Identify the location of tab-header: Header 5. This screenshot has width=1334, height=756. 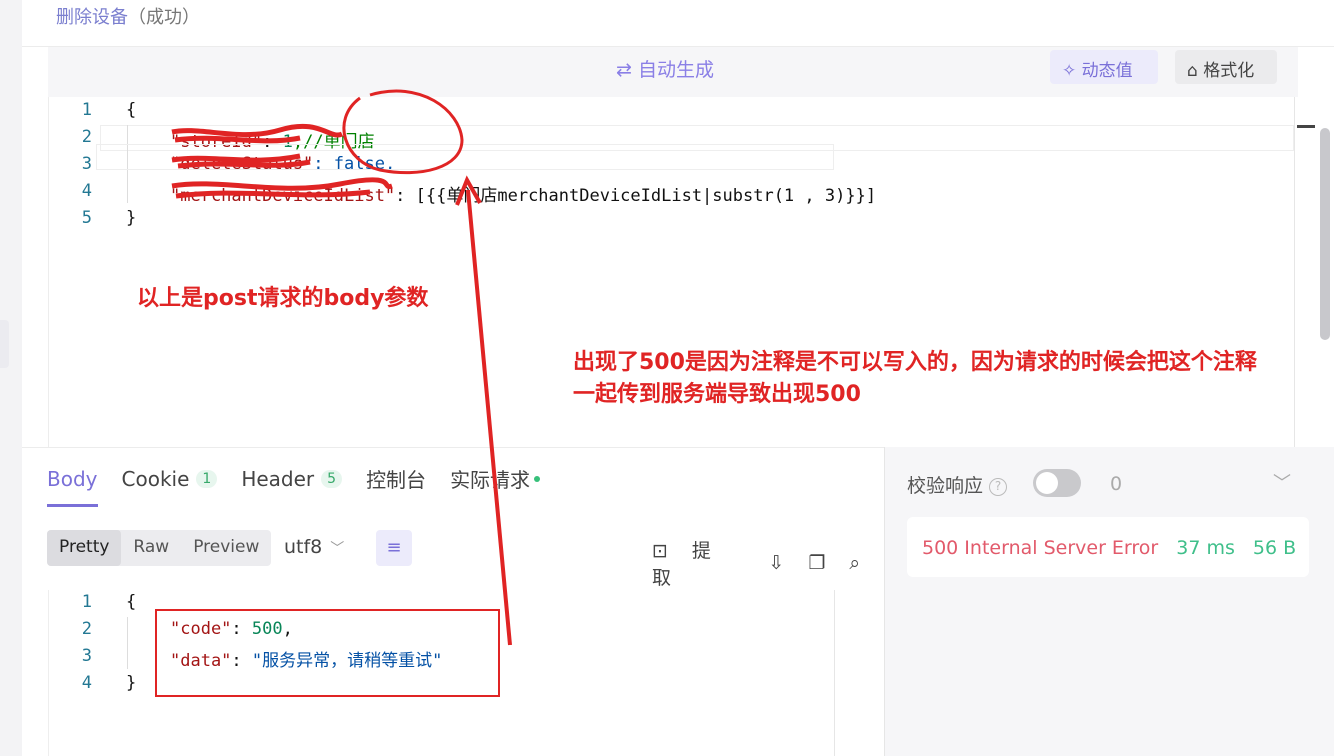
(292, 478).